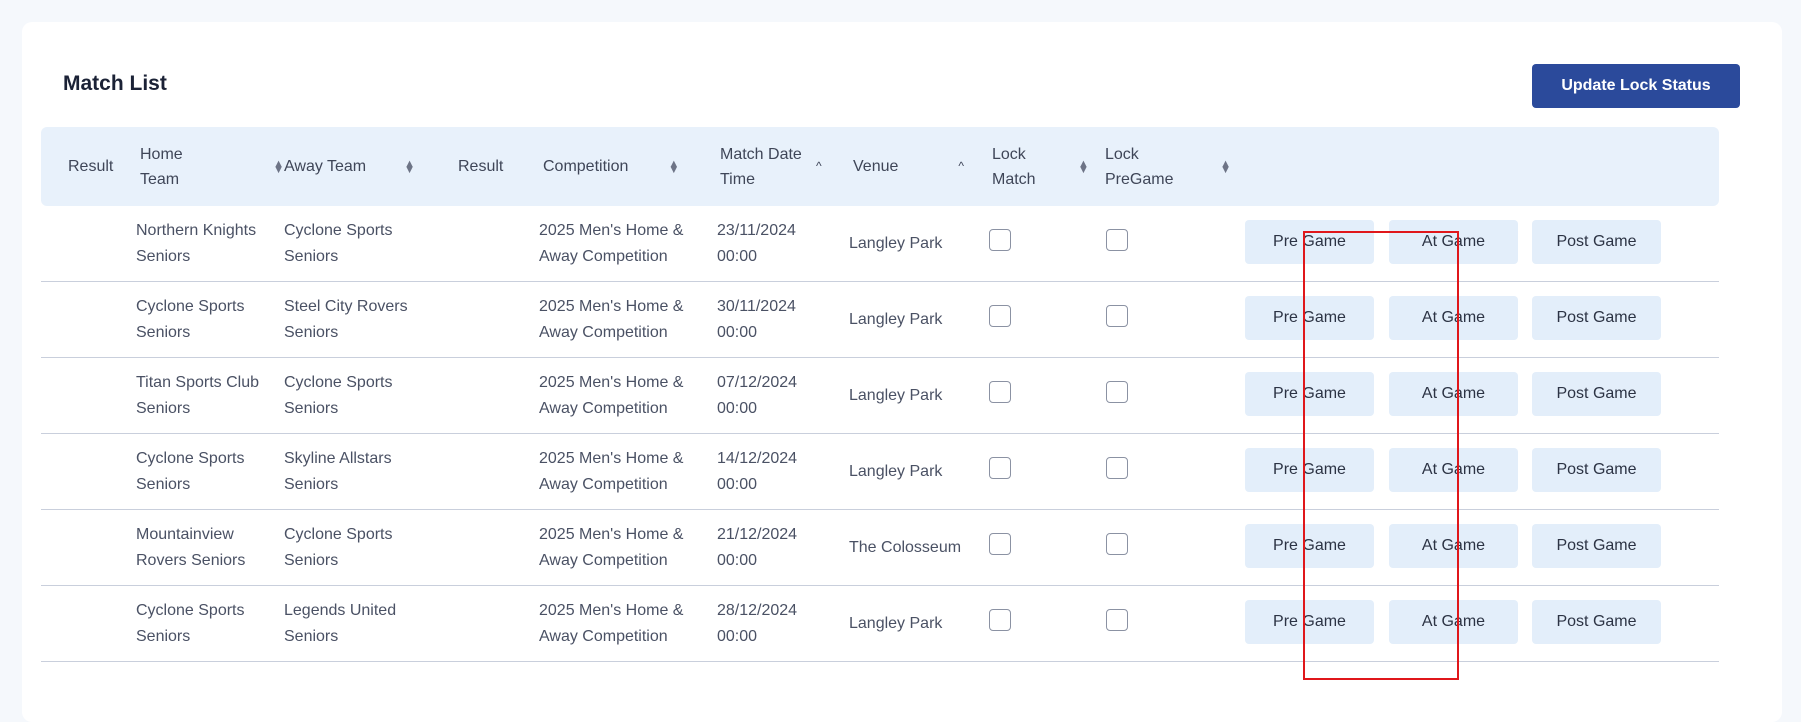 The image size is (1801, 722). What do you see at coordinates (205, 395) in the screenshot?
I see `cell-home-team: Titan Sports Club Seniors` at bounding box center [205, 395].